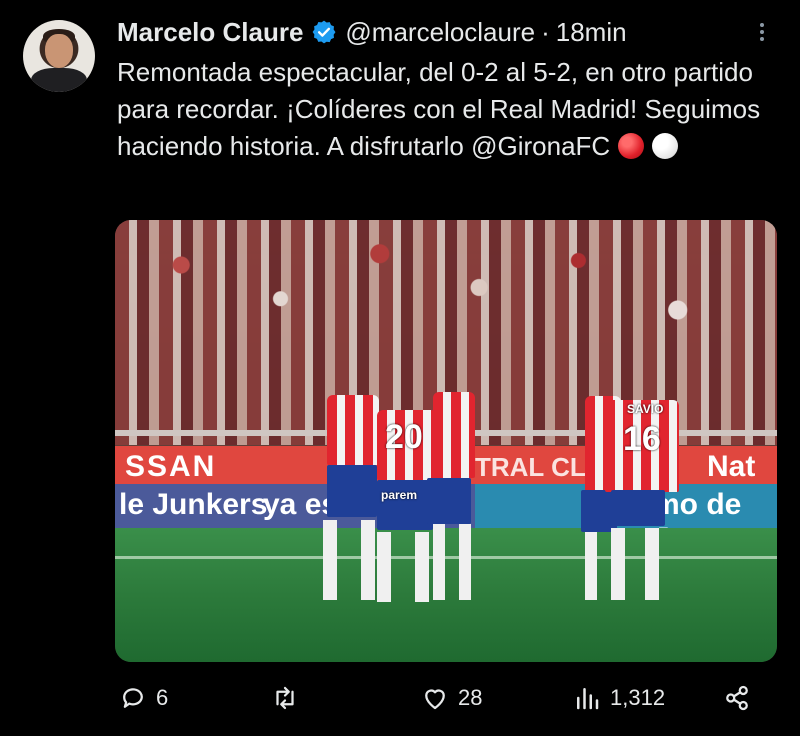  What do you see at coordinates (435, 699) in the screenshot?
I see `heart-icon` at bounding box center [435, 699].